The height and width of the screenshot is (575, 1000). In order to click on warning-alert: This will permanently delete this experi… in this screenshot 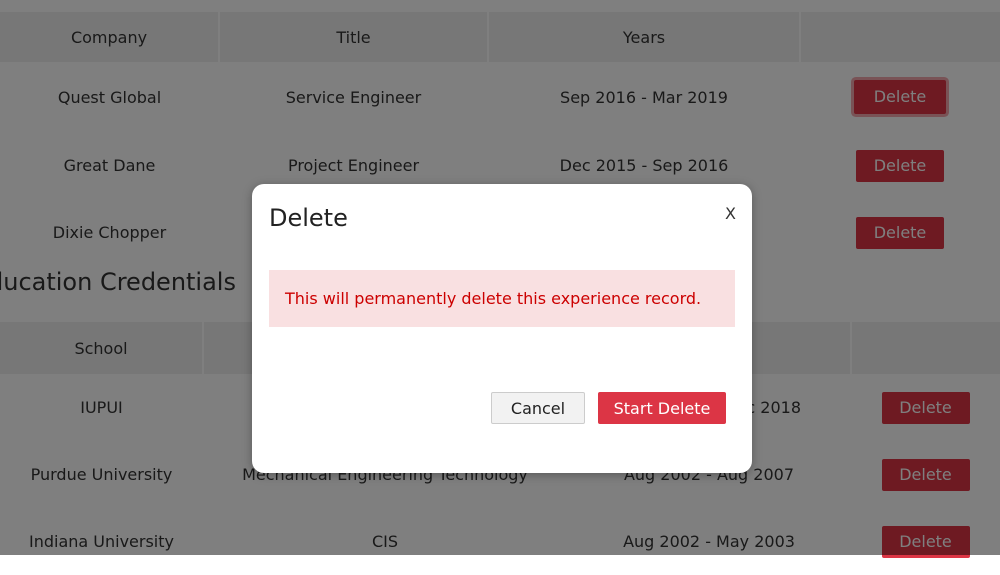, I will do `click(502, 298)`.